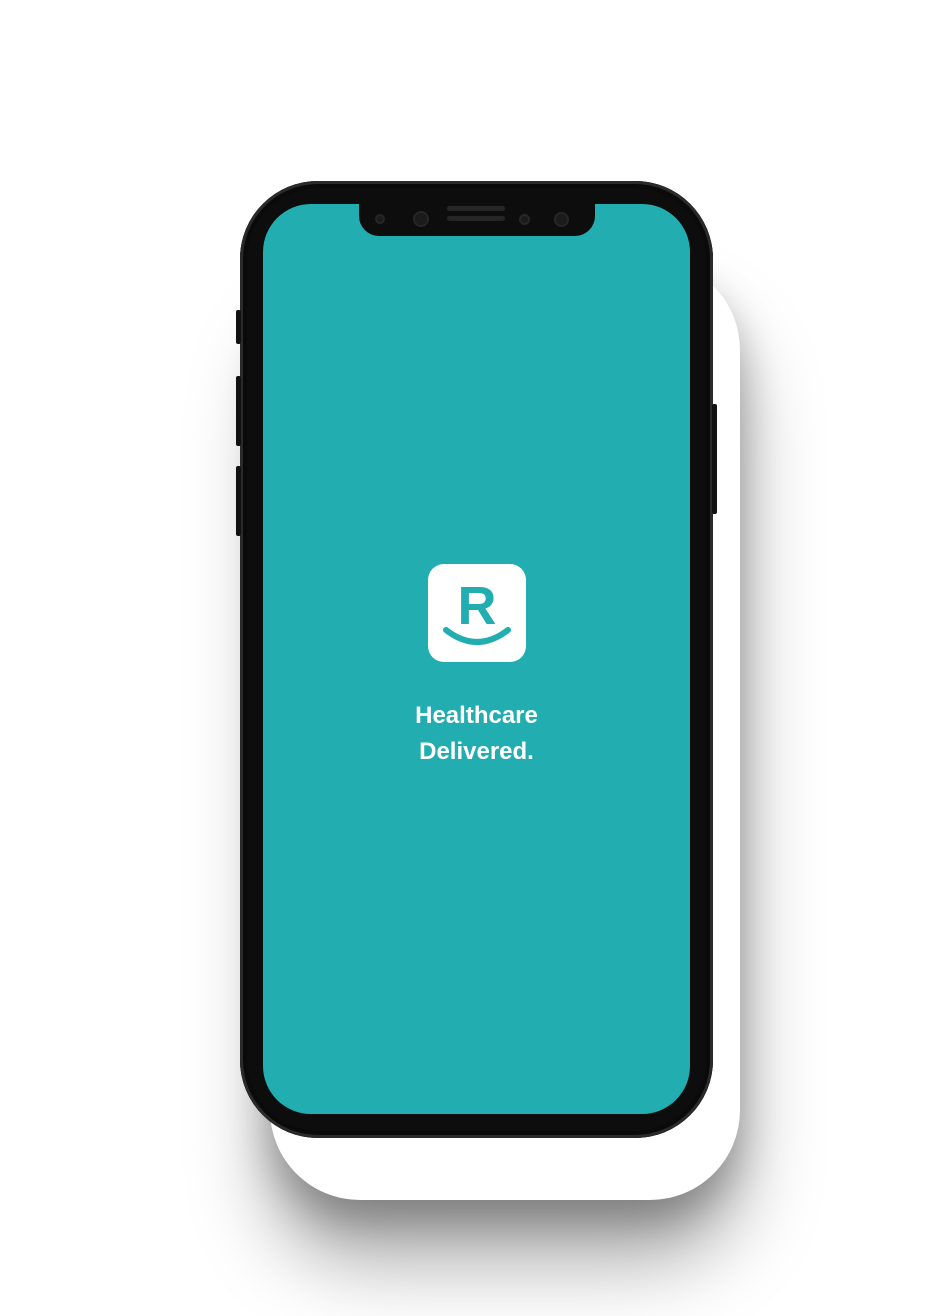 This screenshot has width=947, height=1316. Describe the element at coordinates (476, 751) in the screenshot. I see `tagline-line2: Delivered.` at that location.